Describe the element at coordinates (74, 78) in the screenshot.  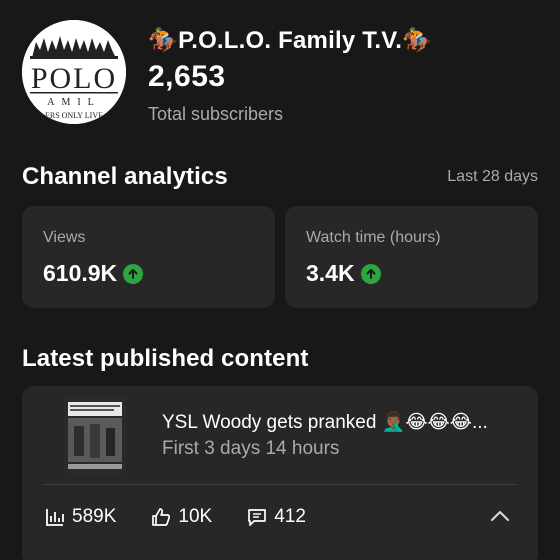
I see `avatar-large-text: POLO` at that location.